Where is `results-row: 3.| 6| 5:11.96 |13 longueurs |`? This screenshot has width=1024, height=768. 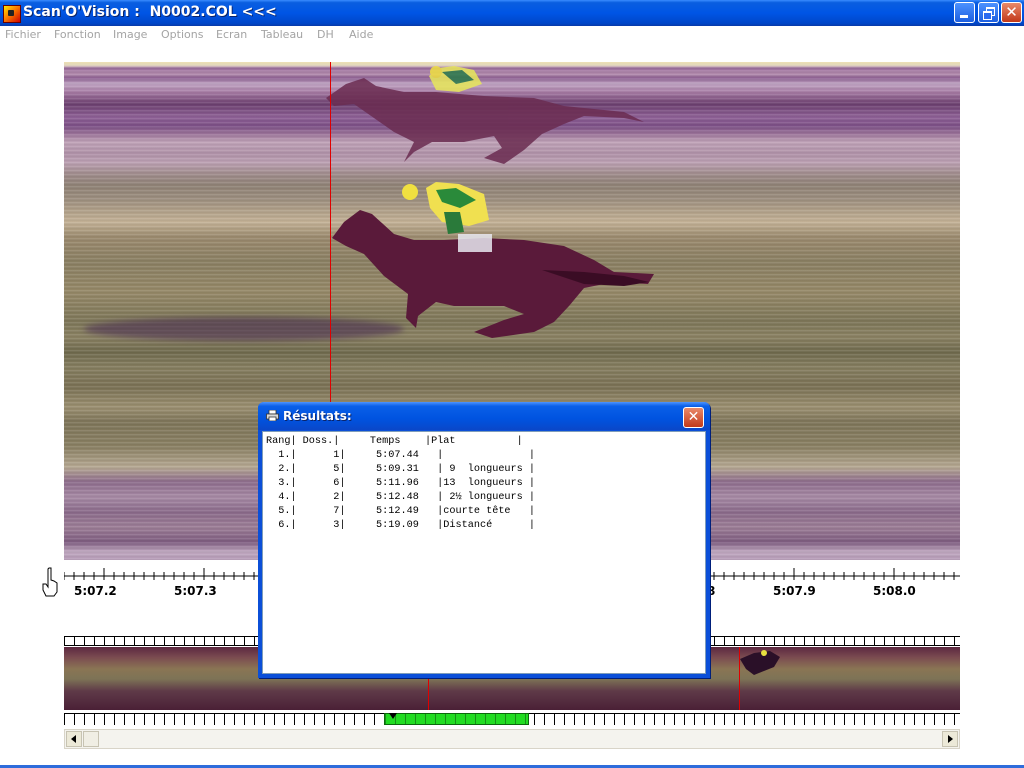
results-row: 3.| 6| 5:11.96 |13 longueurs | is located at coordinates (400, 483).